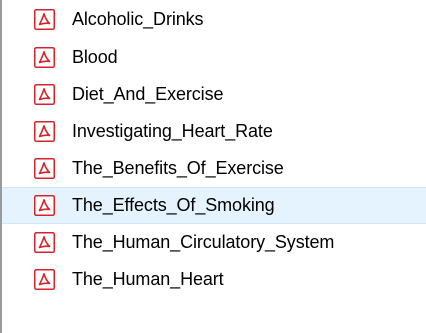  I want to click on file-name-label: Blood, so click(95, 57).